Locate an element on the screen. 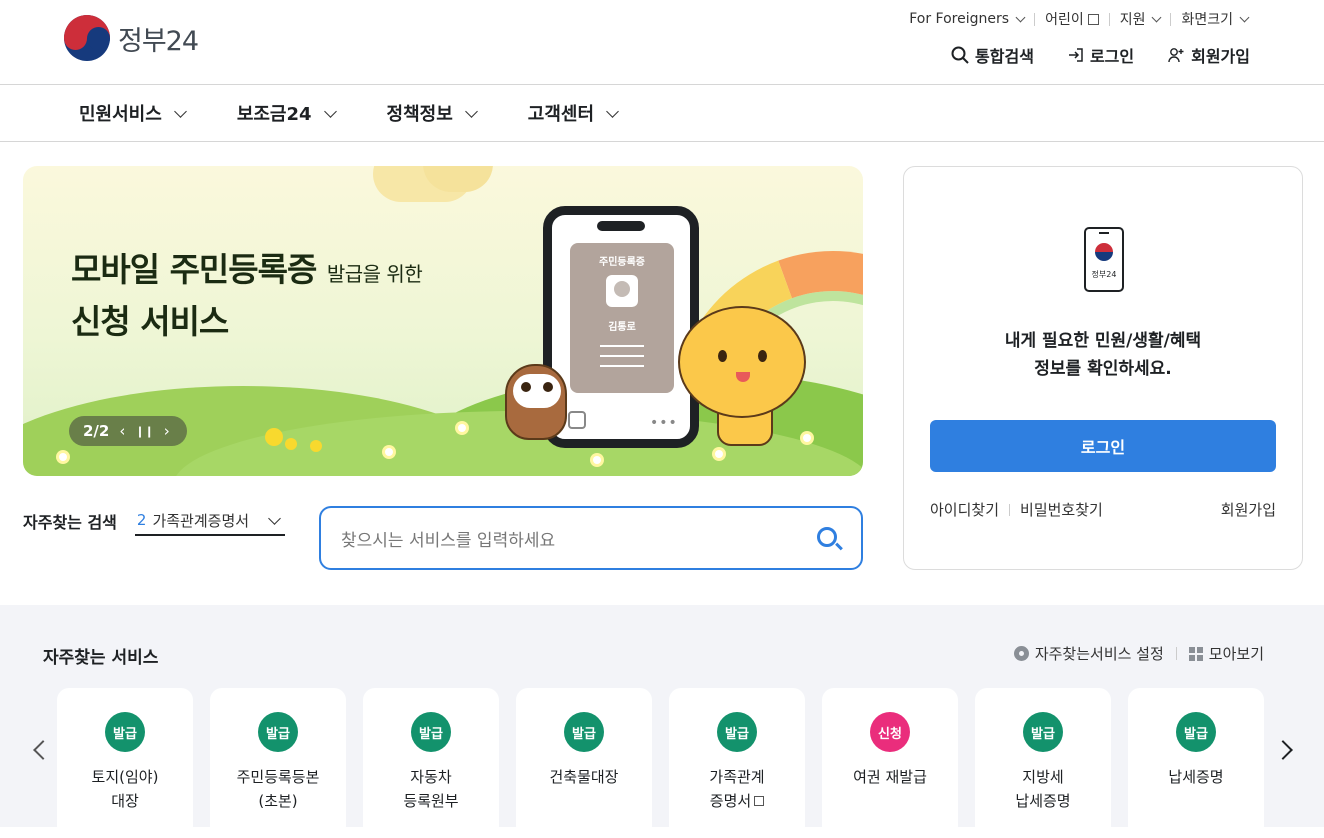 The height and width of the screenshot is (838, 1324). nav-item-customer-center: 고객센터 is located at coordinates (573, 113).